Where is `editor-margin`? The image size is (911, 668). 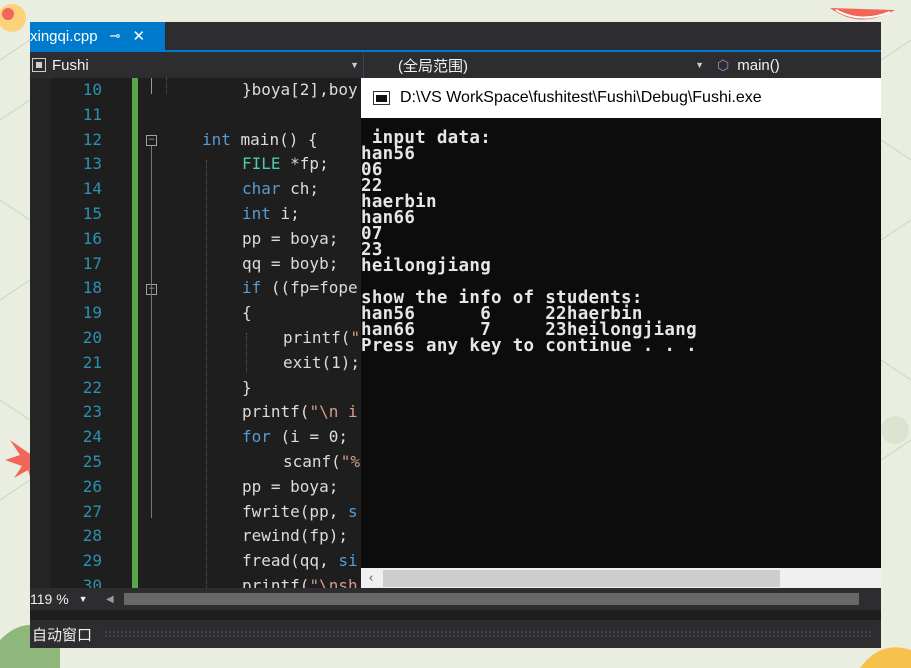
editor-margin is located at coordinates (40, 333).